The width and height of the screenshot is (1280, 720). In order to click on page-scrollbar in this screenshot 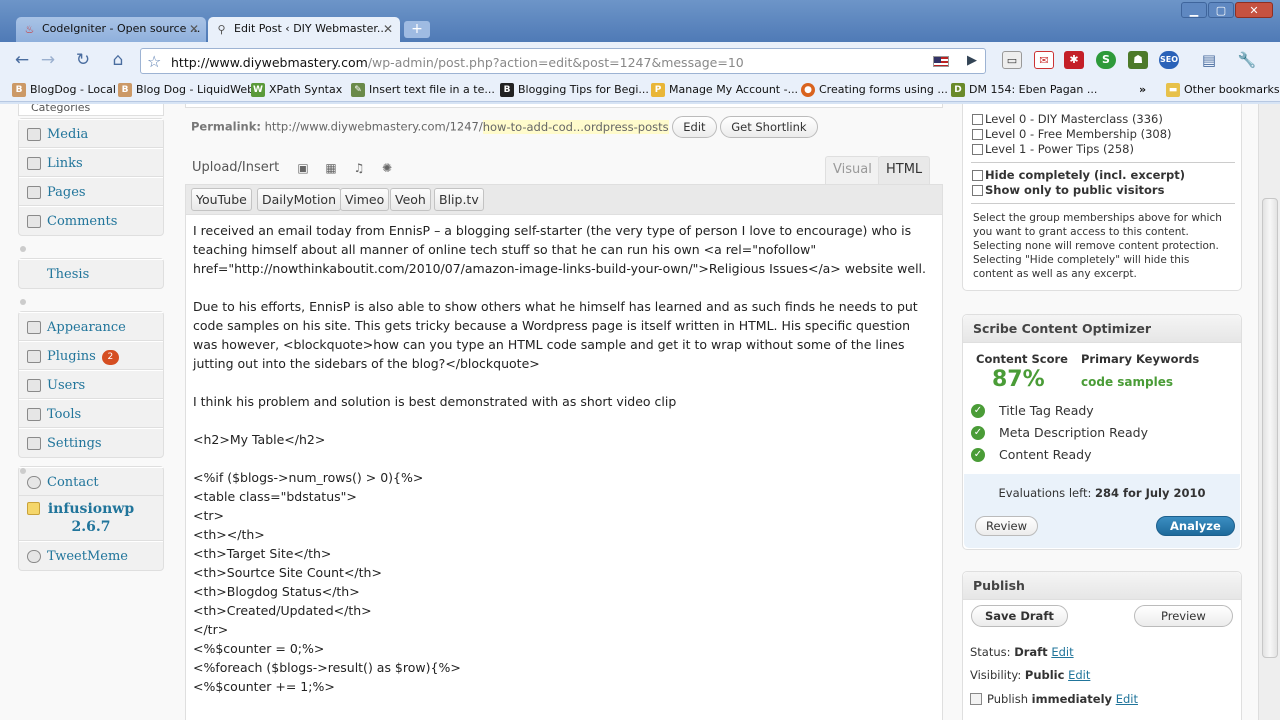, I will do `click(1269, 412)`.